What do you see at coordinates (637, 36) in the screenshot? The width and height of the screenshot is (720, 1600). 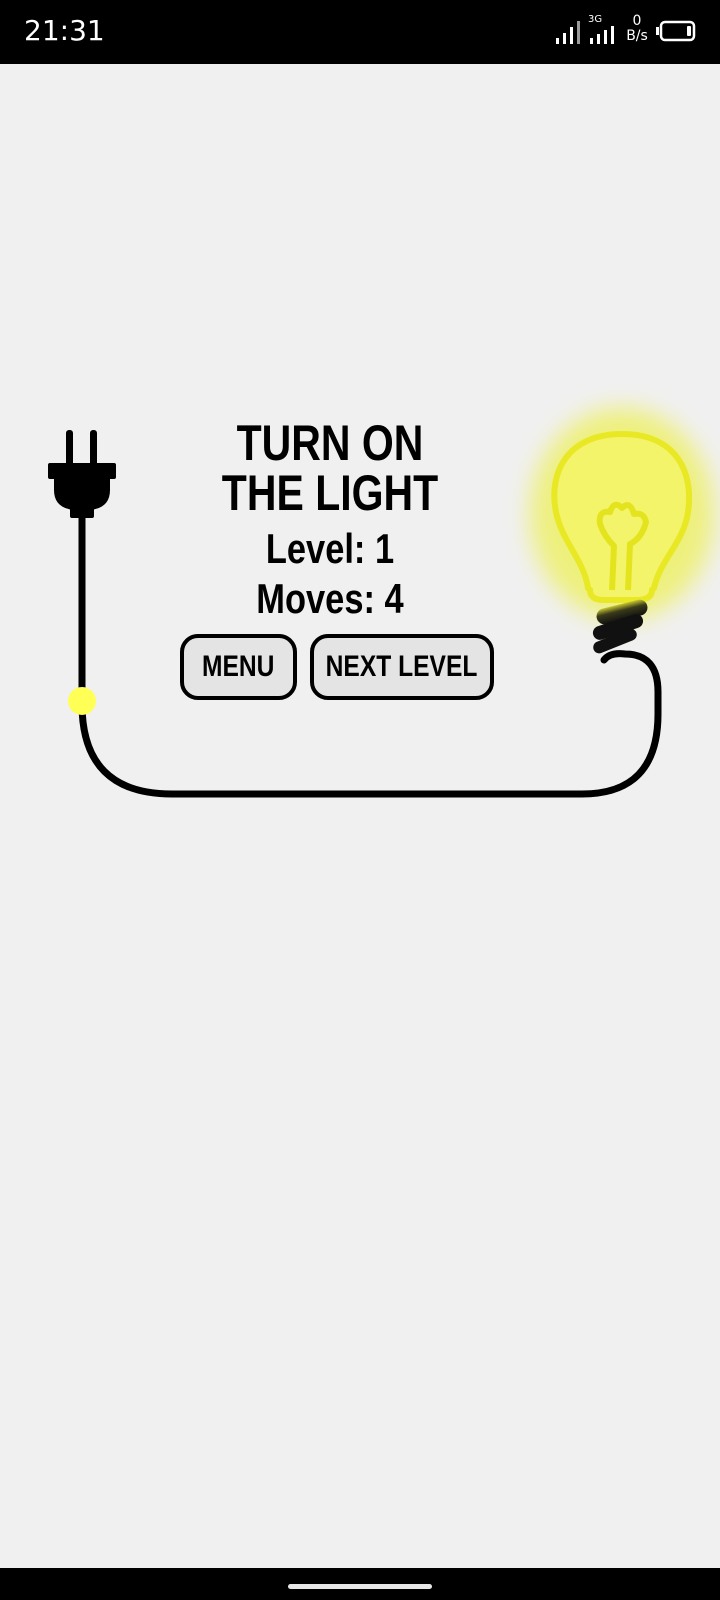 I see `net-speed-unit: B/s` at bounding box center [637, 36].